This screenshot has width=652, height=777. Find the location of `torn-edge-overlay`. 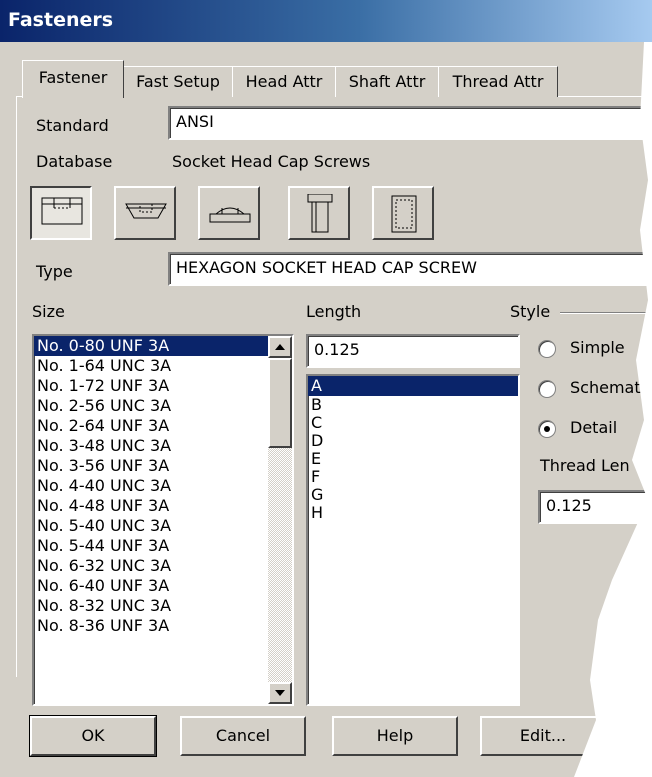

torn-edge-overlay is located at coordinates (613, 409).